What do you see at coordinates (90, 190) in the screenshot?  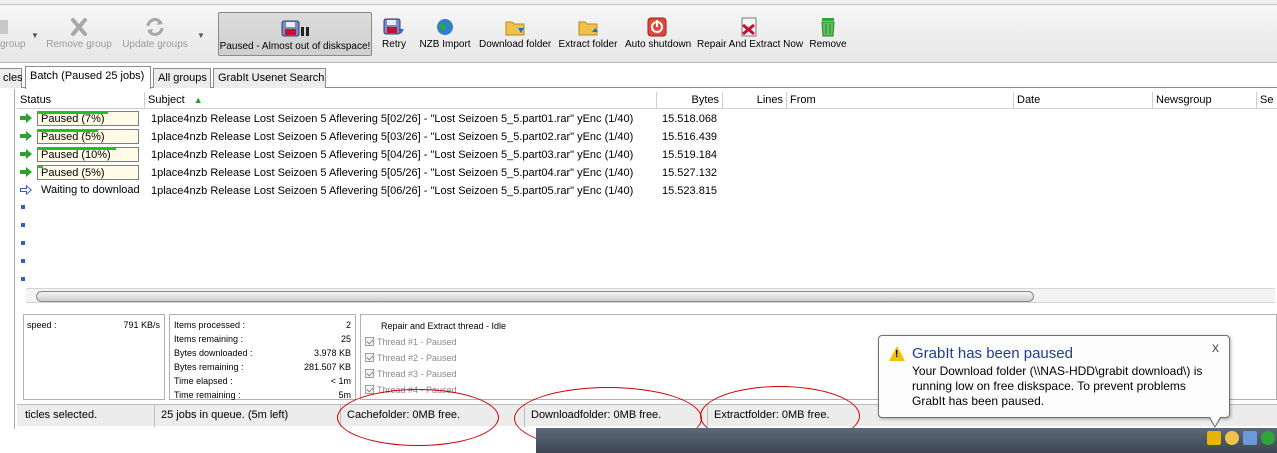 I see `status-text: Waiting to download` at bounding box center [90, 190].